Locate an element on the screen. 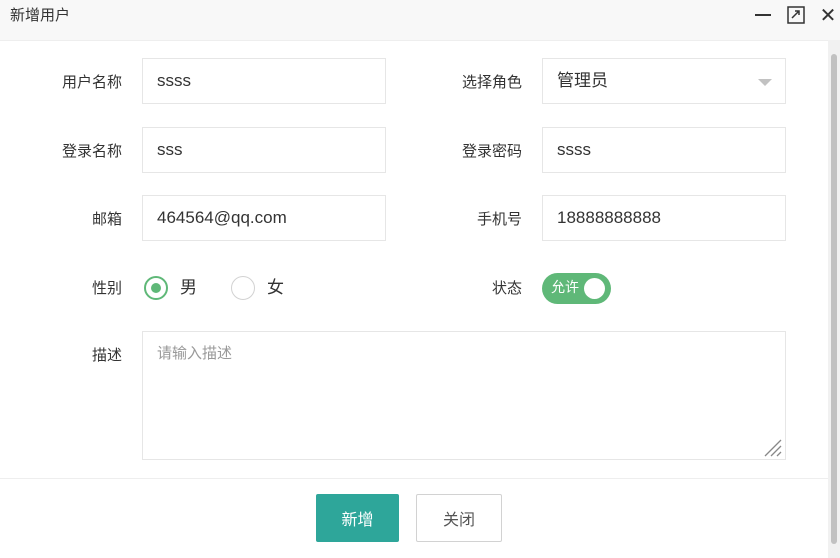  minimize-icon is located at coordinates (763, 15).